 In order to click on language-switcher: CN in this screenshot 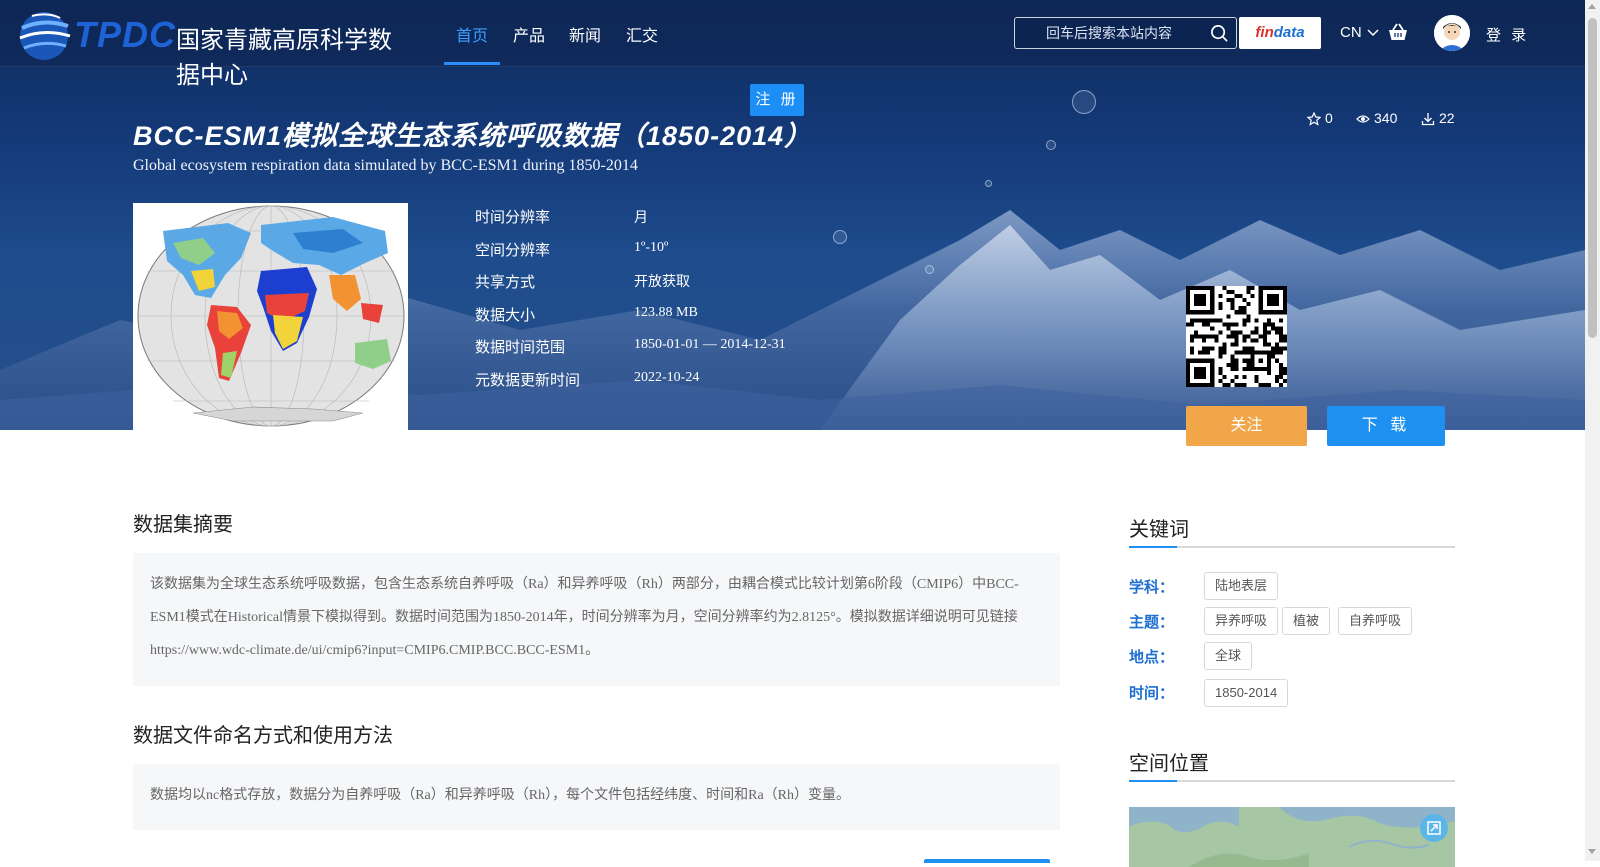, I will do `click(1359, 32)`.